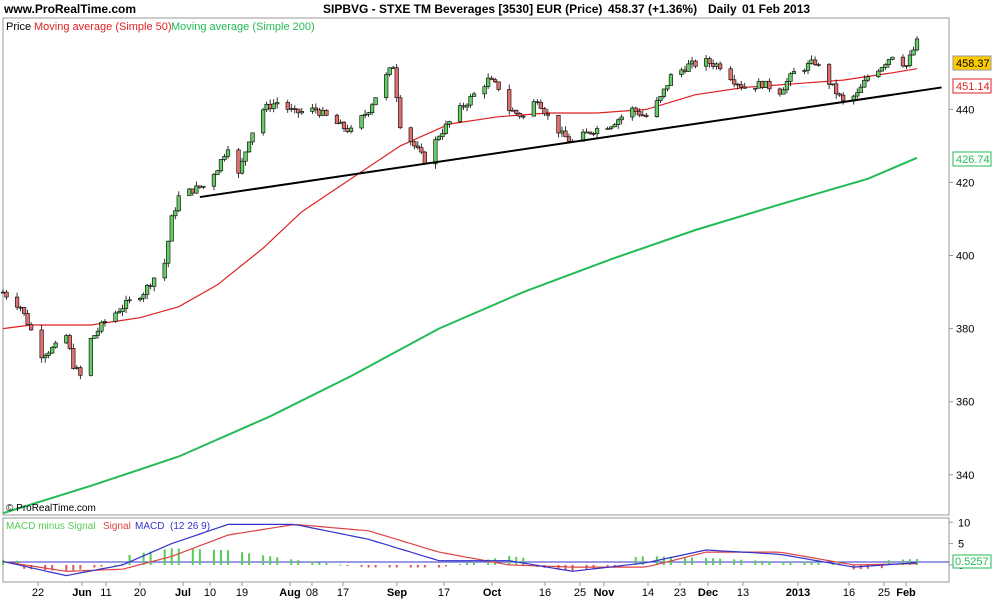  I want to click on legend-macd-signal: Signal, so click(117, 526).